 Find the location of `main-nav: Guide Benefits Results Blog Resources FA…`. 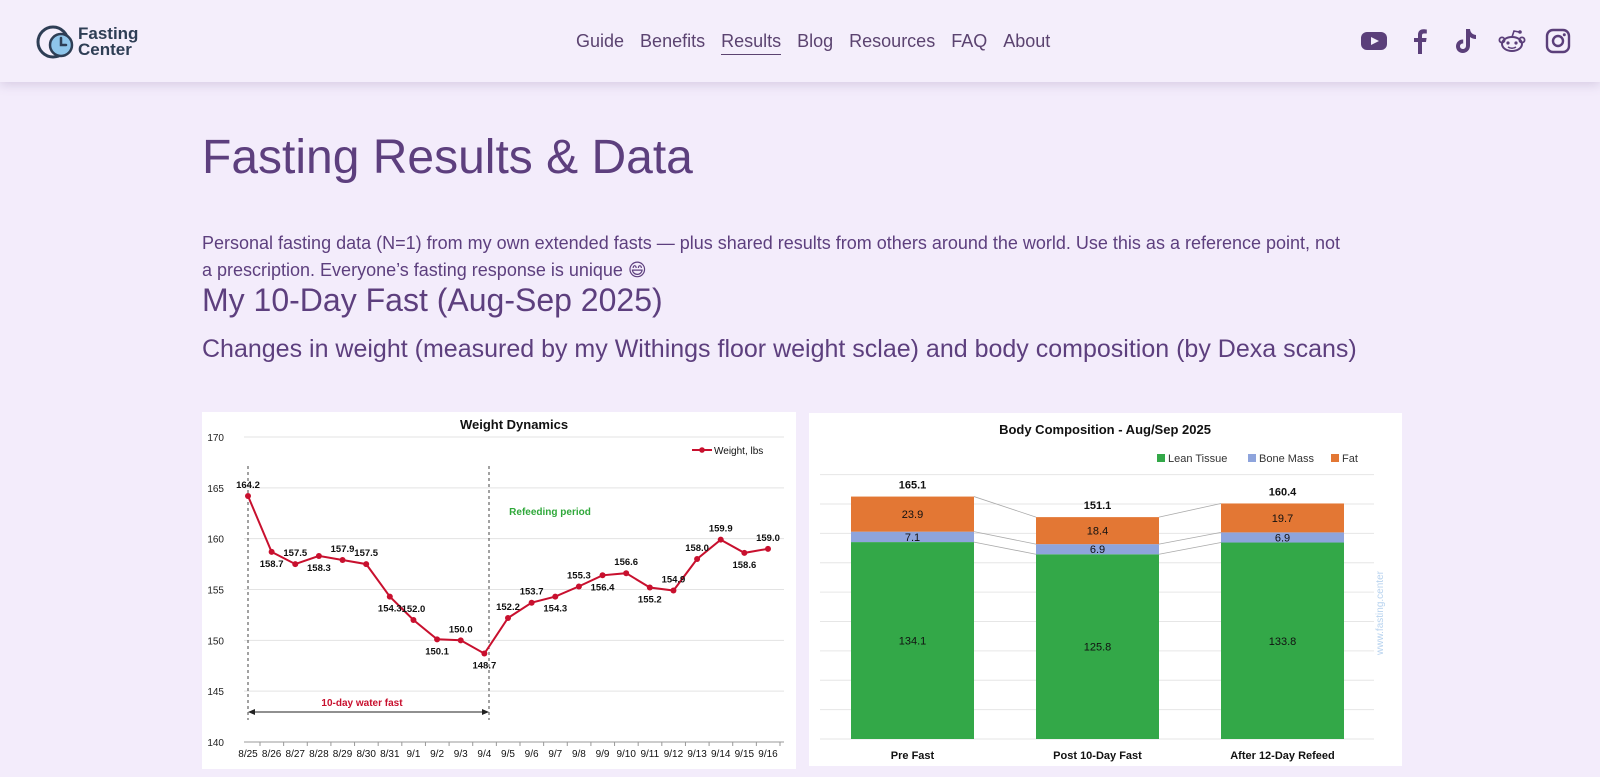

main-nav: Guide Benefits Results Blog Resources FA… is located at coordinates (821, 43).